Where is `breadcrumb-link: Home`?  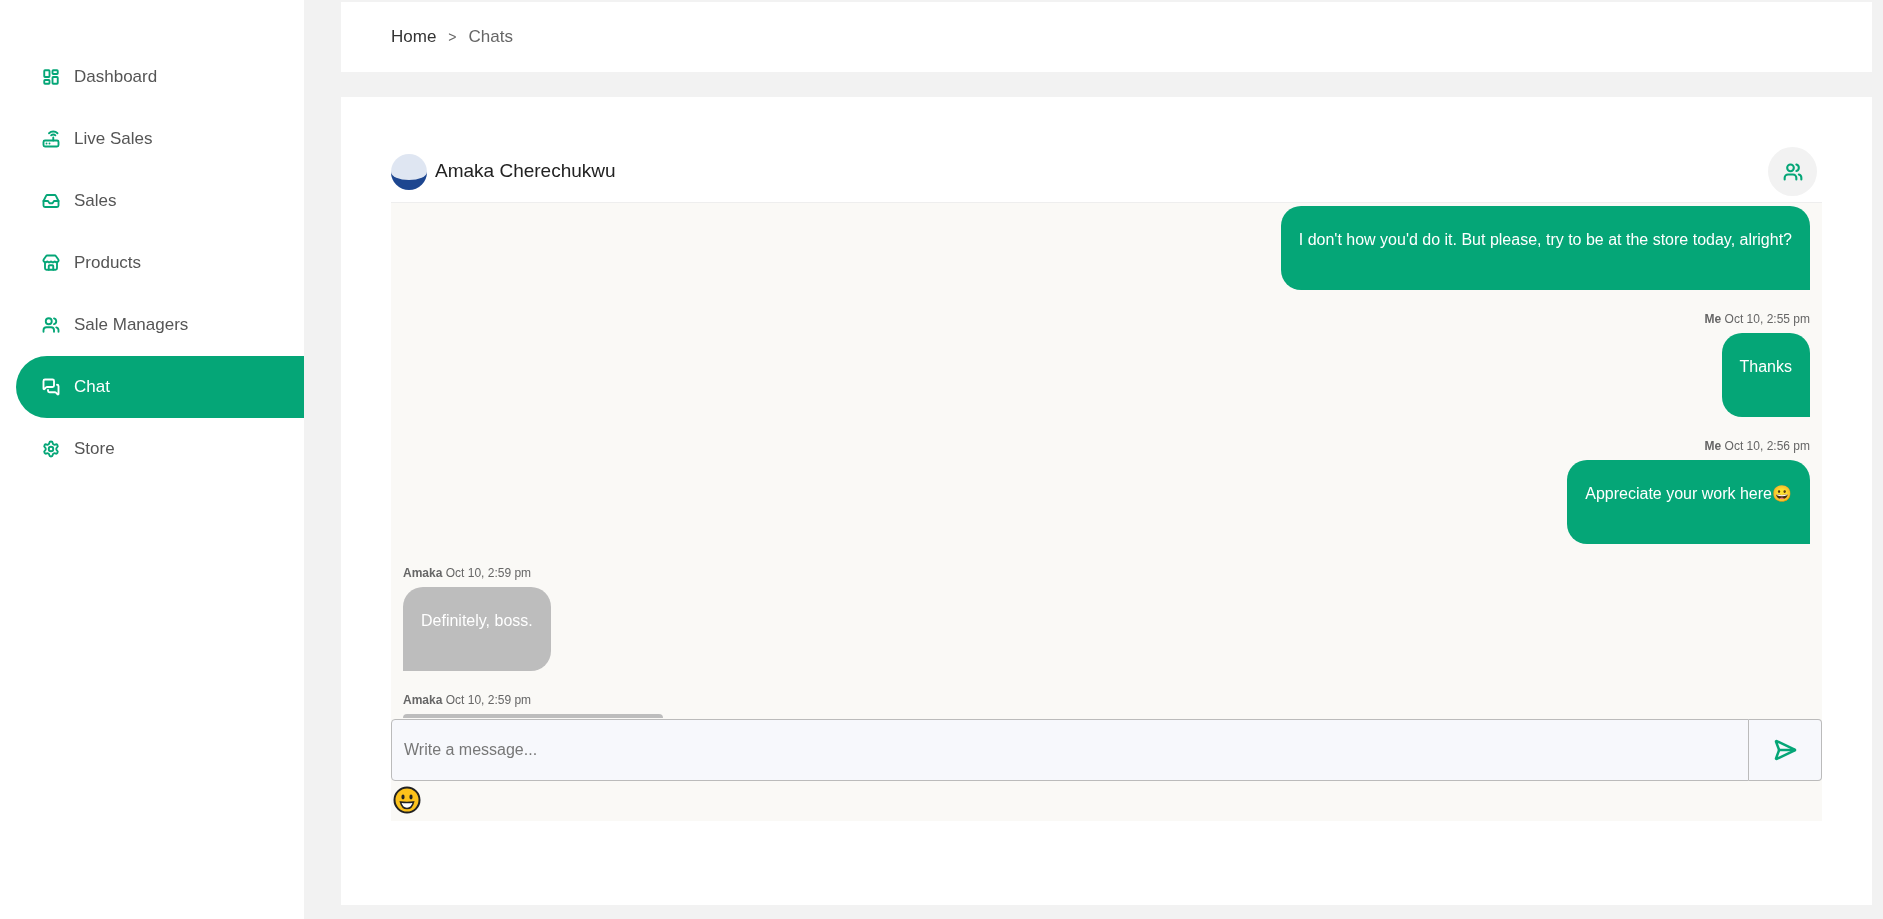
breadcrumb-link: Home is located at coordinates (414, 37).